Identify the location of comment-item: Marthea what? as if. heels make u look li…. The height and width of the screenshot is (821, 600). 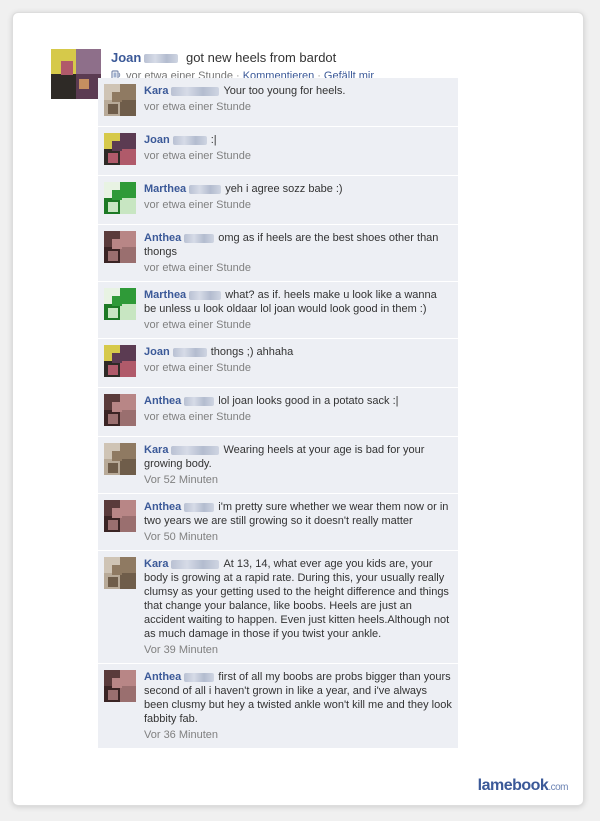
(278, 310).